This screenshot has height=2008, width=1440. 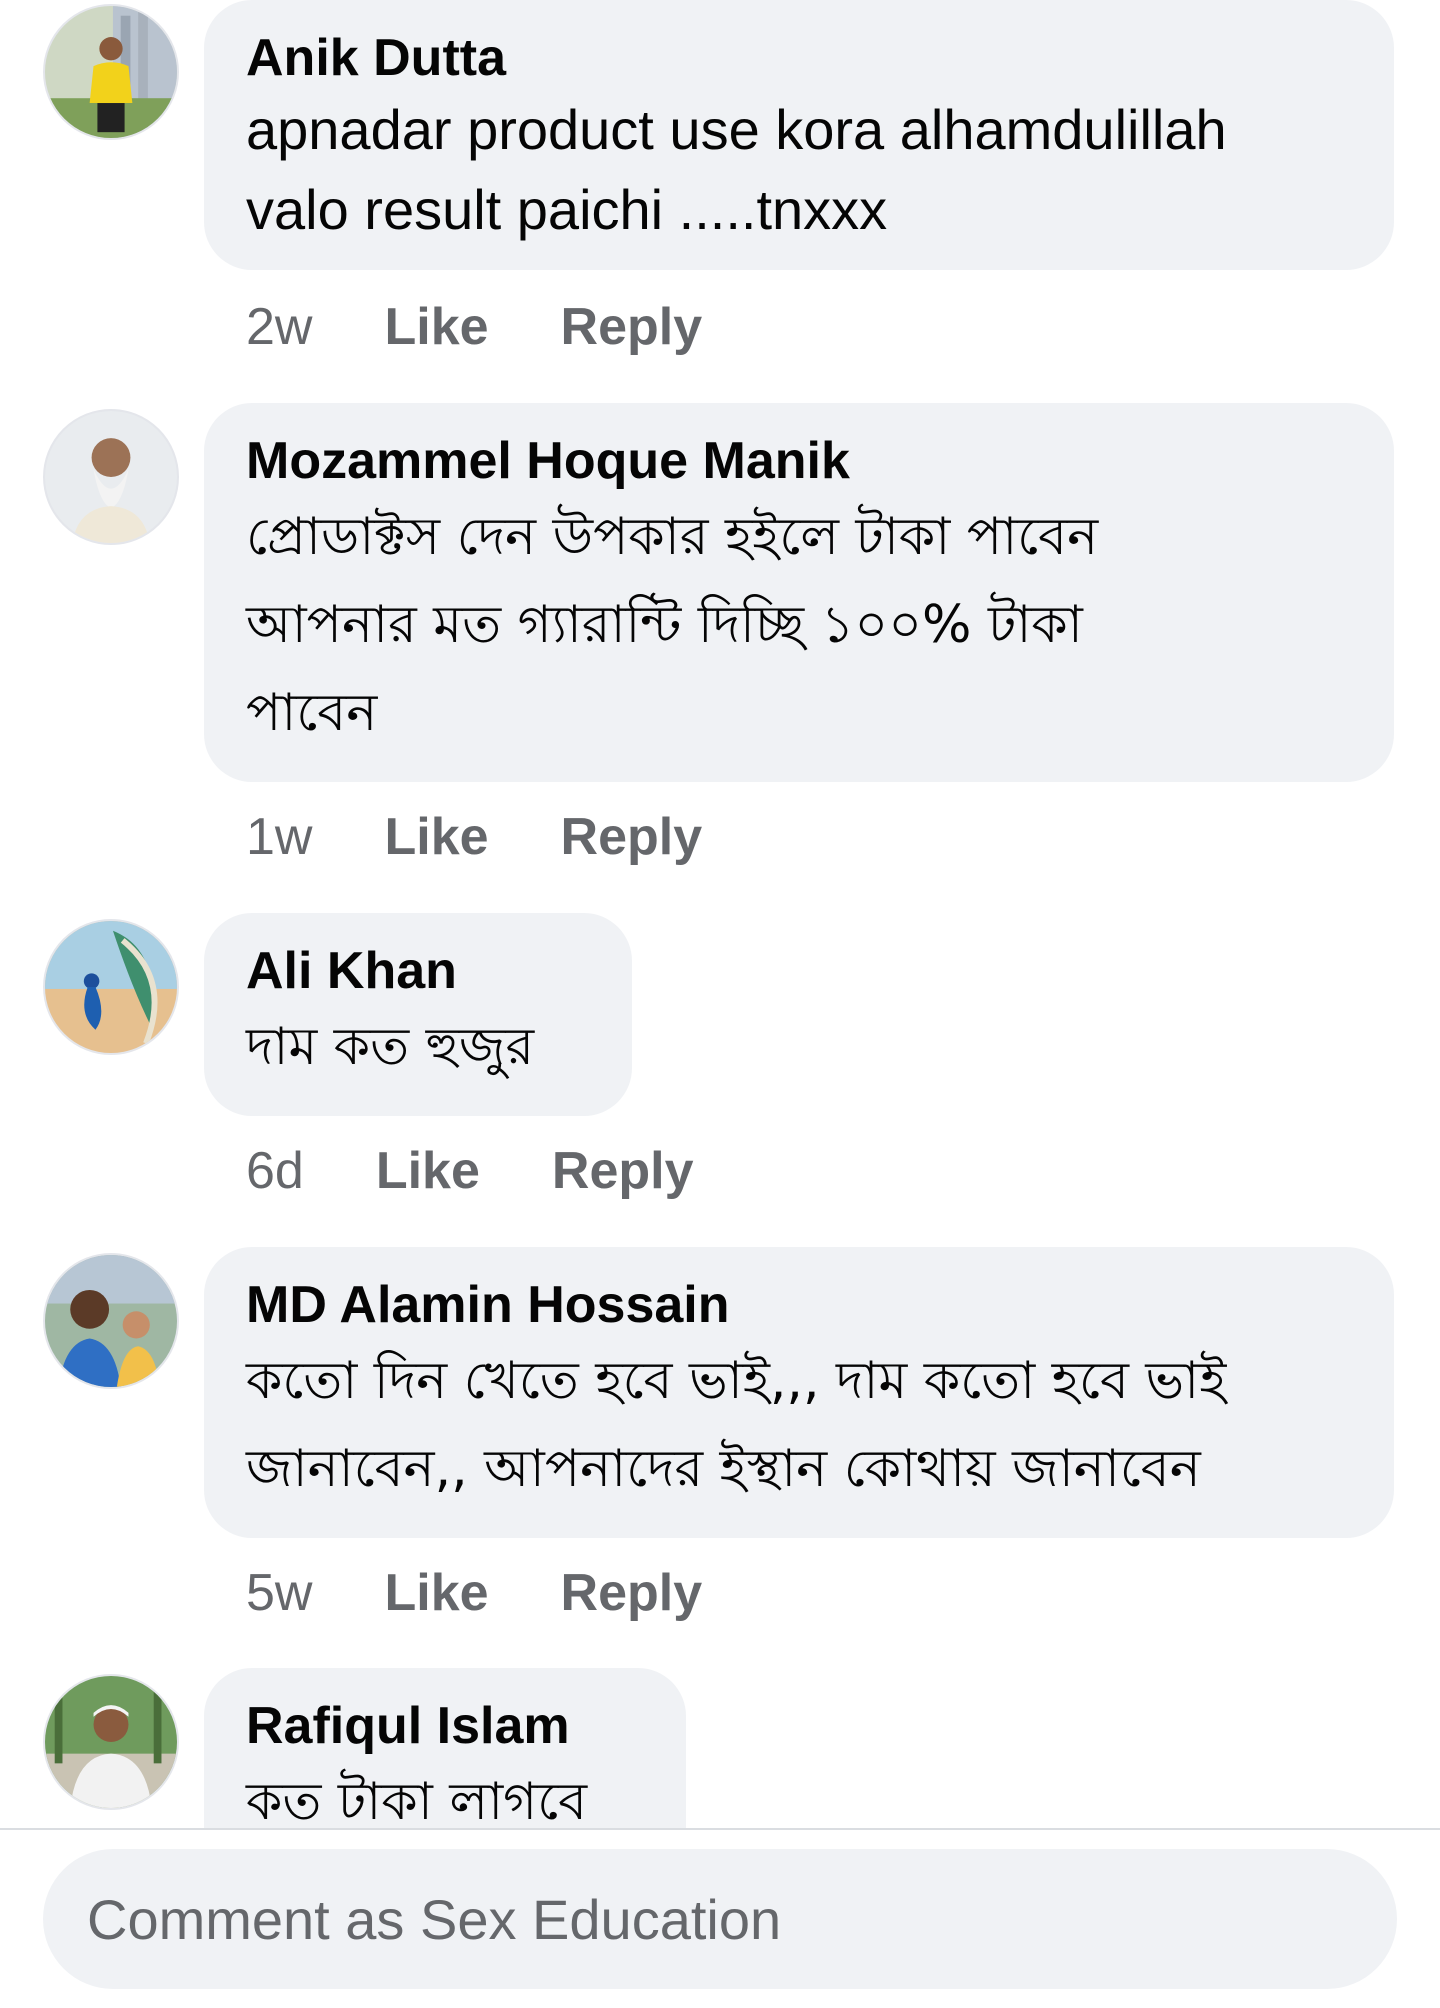 I want to click on comment-actions: 2w Like Reply, so click(x=474, y=327).